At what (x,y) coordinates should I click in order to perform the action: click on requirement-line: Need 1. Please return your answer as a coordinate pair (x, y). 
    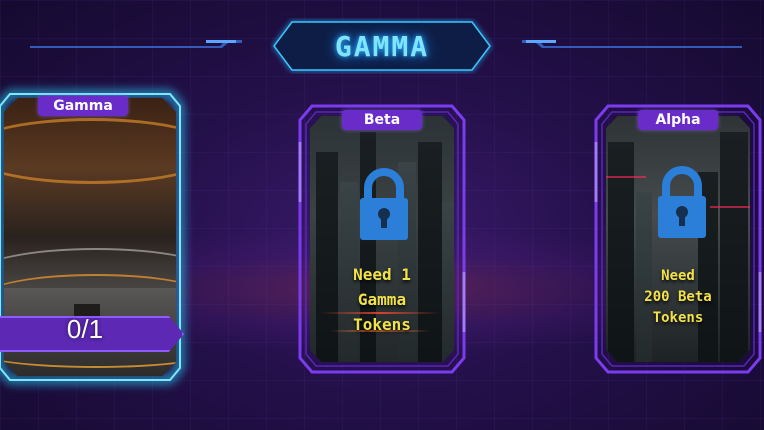
    Looking at the image, I should click on (382, 274).